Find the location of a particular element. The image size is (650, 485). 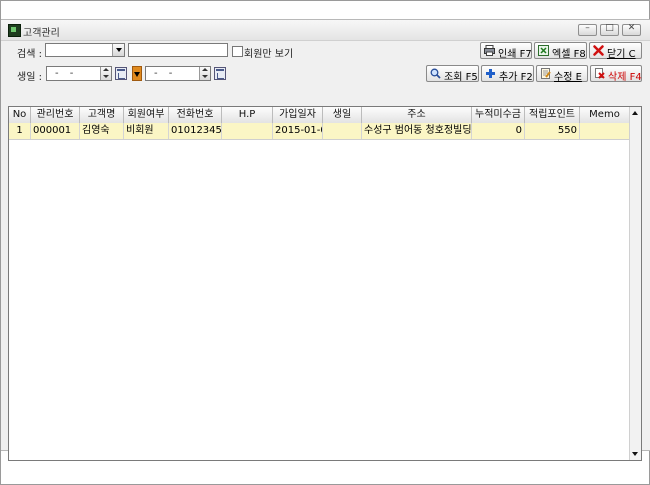

plus-icon is located at coordinates (490, 73).